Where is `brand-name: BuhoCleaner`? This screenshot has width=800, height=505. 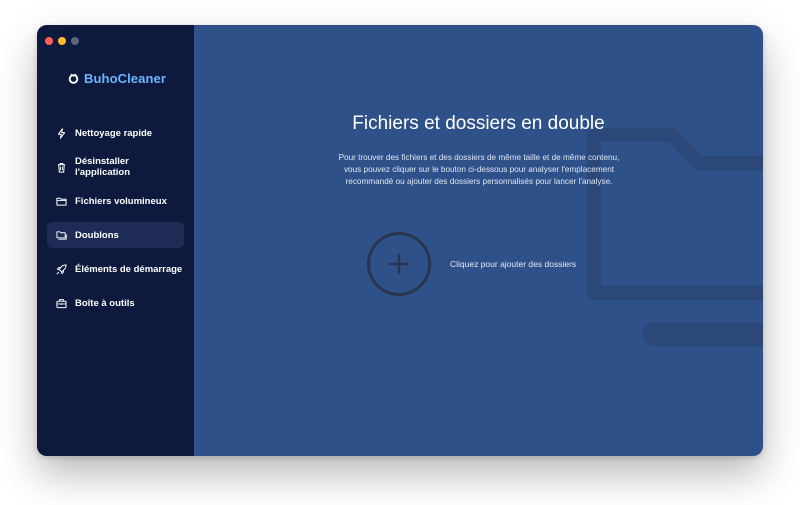 brand-name: BuhoCleaner is located at coordinates (125, 78).